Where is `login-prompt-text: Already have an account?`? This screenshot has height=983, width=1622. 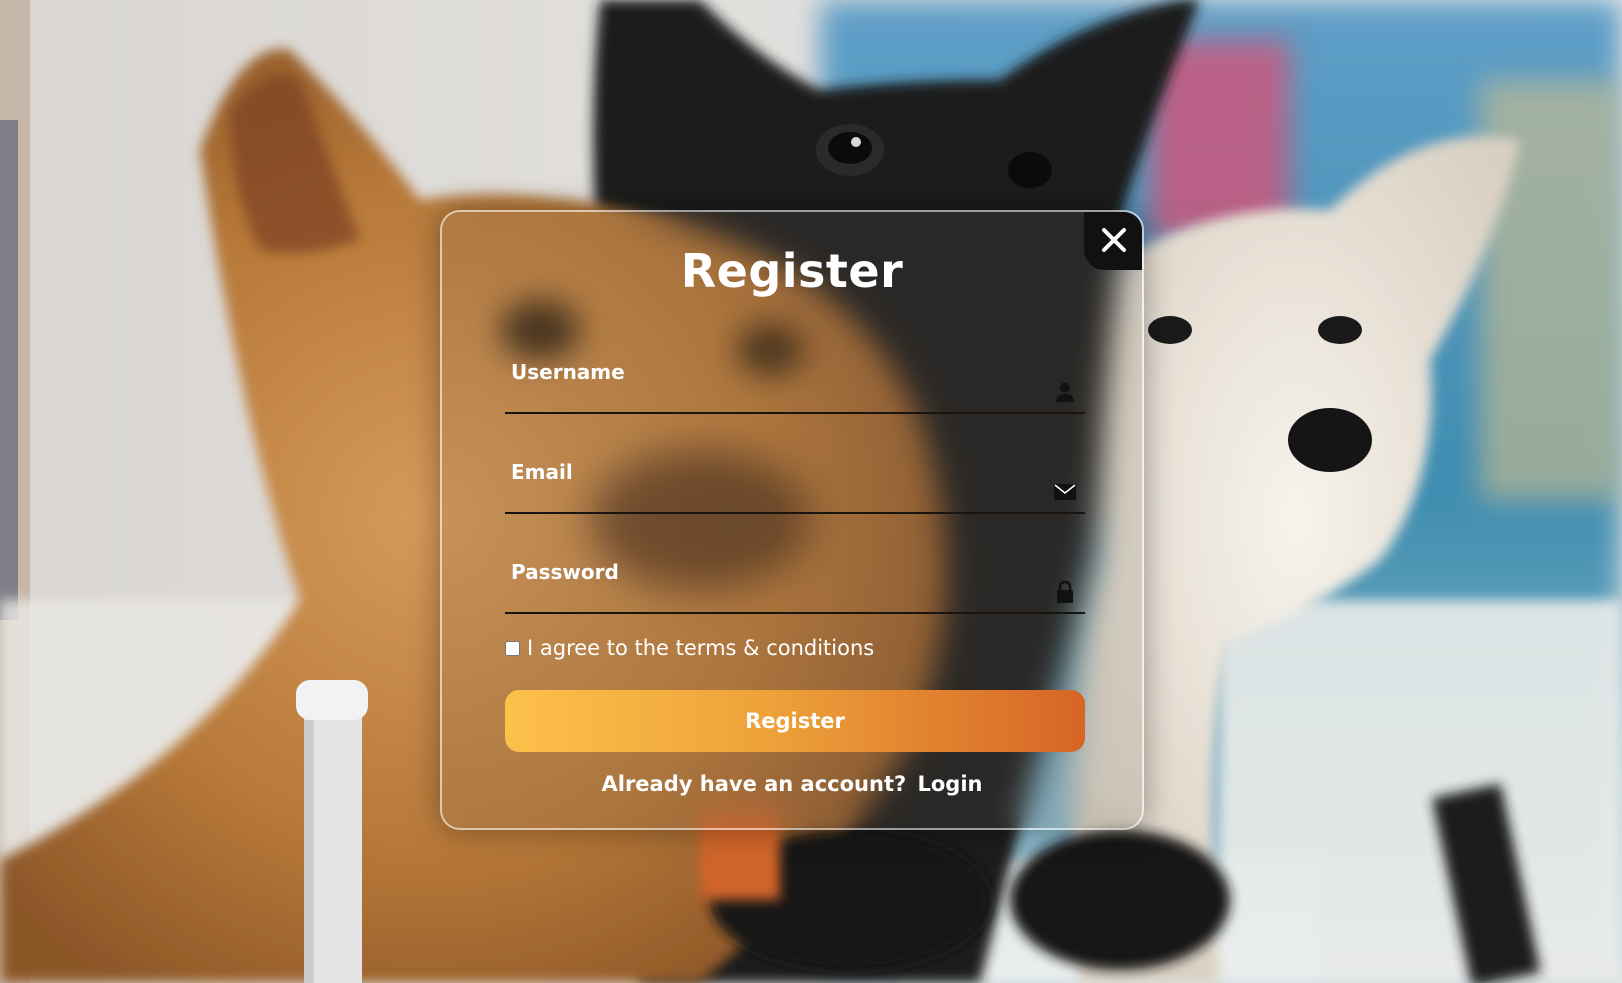 login-prompt-text: Already have an account? is located at coordinates (754, 784).